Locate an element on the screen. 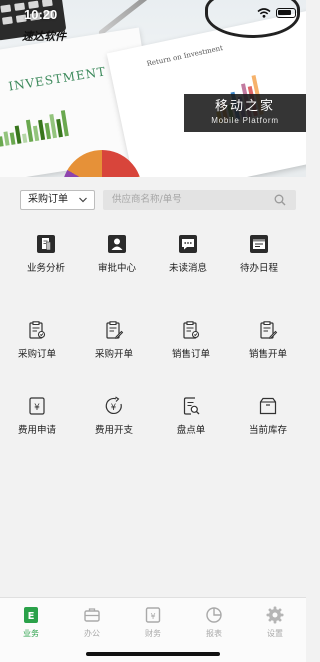  tab-settings: 设置 is located at coordinates (275, 622).